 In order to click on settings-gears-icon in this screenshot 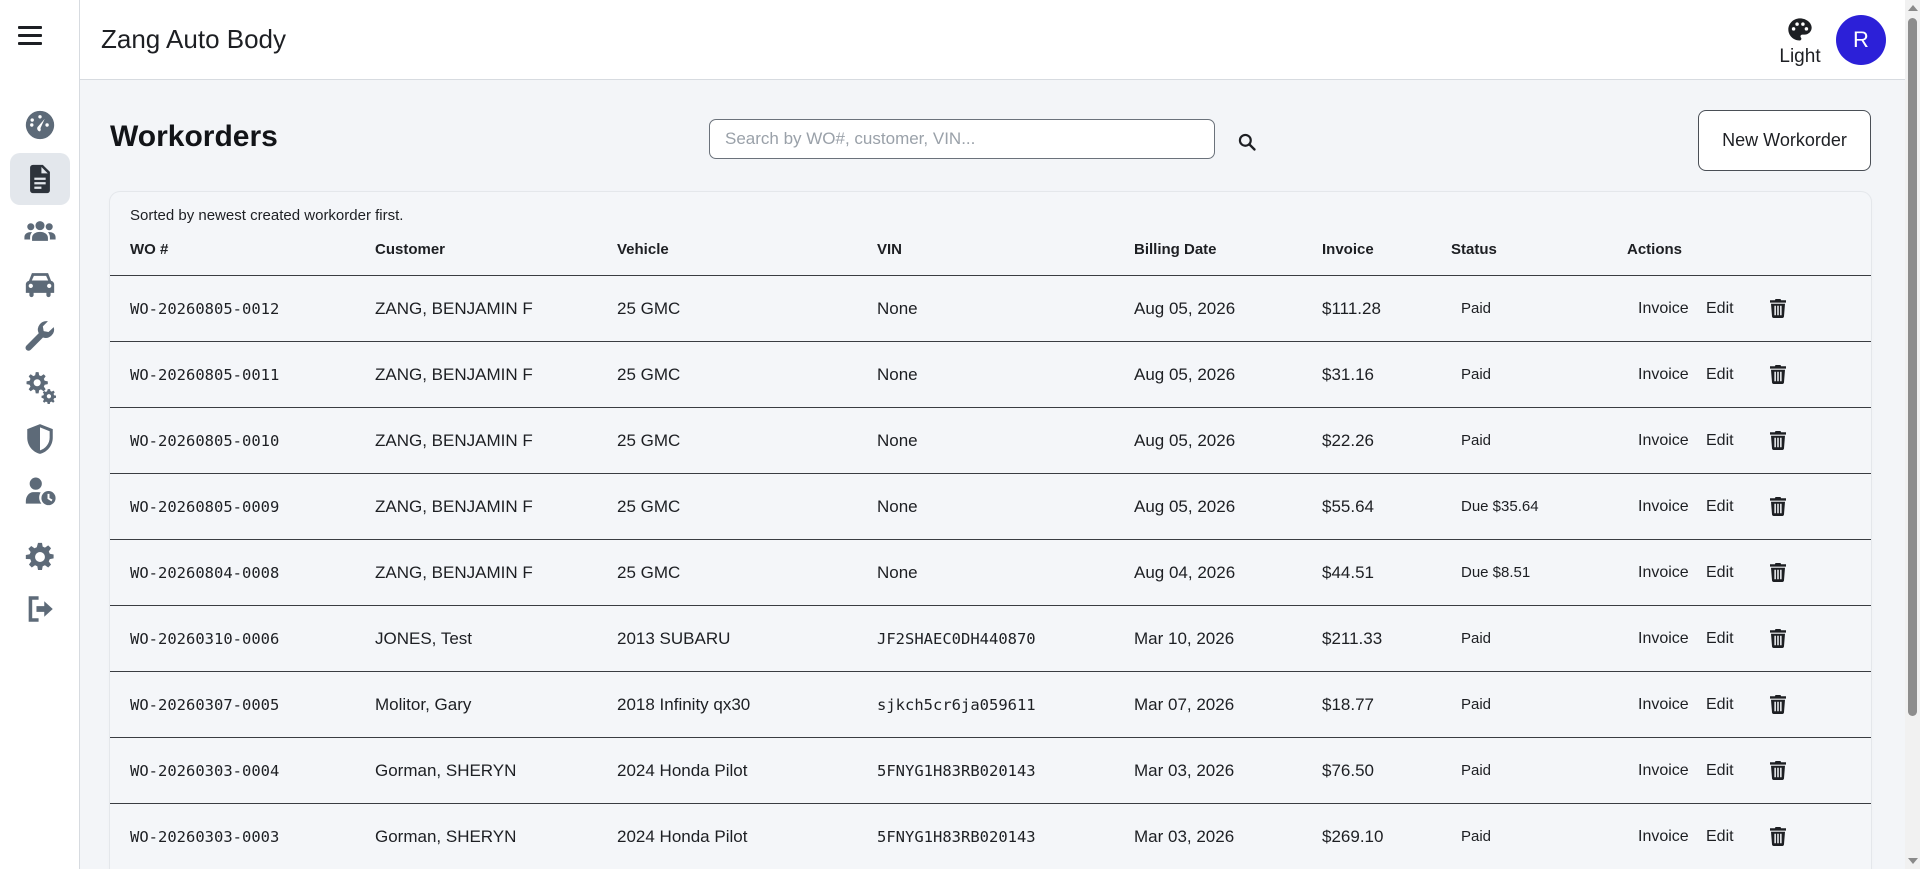, I will do `click(41, 388)`.